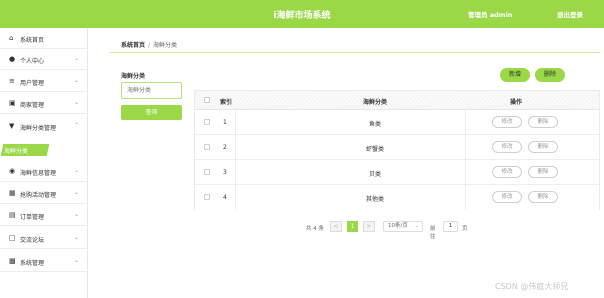 This screenshot has height=298, width=604. Describe the element at coordinates (12, 193) in the screenshot. I see `grid-icon: ▦` at that location.